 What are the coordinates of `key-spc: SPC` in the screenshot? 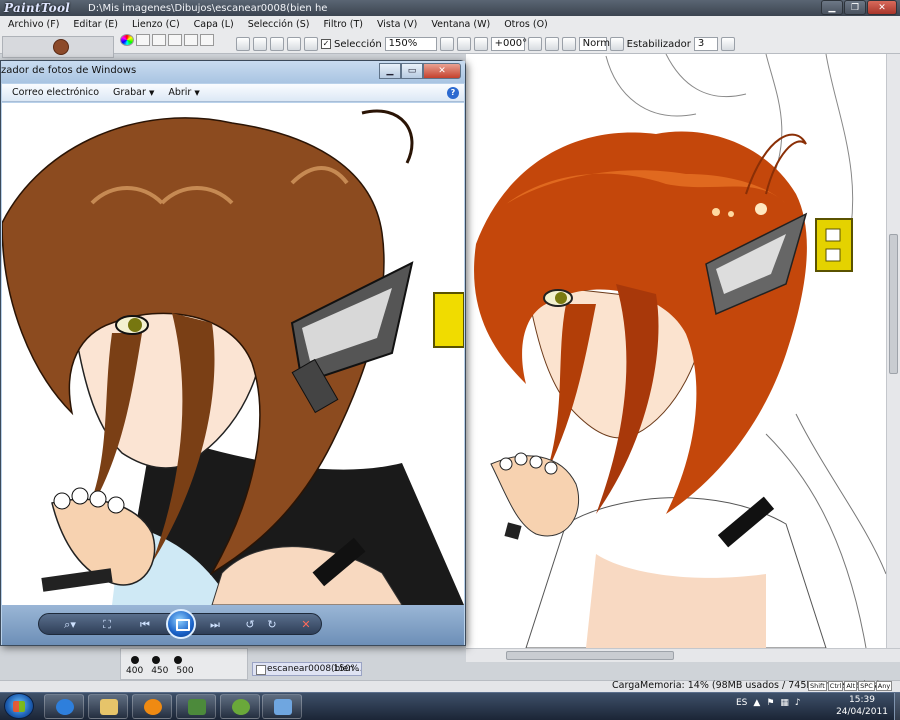 It's located at (866, 686).